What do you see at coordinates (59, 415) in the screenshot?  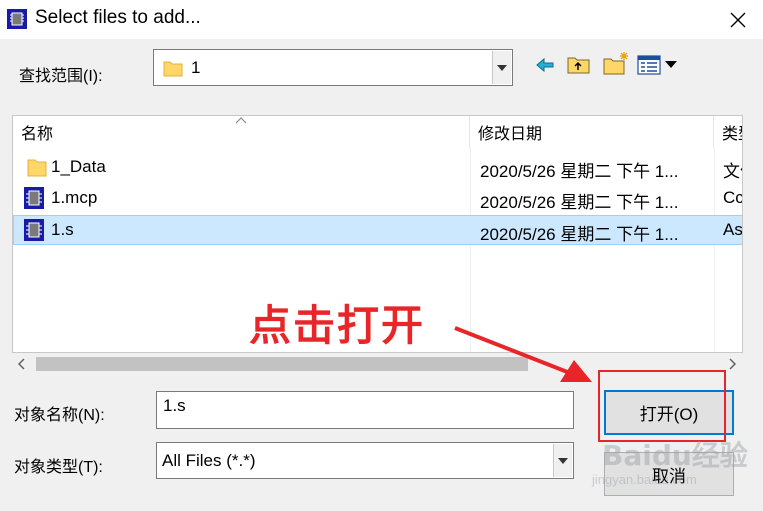 I see `file-name-label: 对象名称(N):` at bounding box center [59, 415].